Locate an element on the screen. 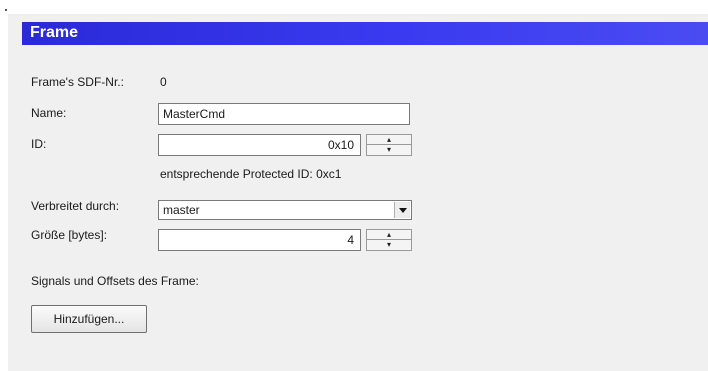 This screenshot has width=708, height=371. frame-title: Frame is located at coordinates (54, 32).